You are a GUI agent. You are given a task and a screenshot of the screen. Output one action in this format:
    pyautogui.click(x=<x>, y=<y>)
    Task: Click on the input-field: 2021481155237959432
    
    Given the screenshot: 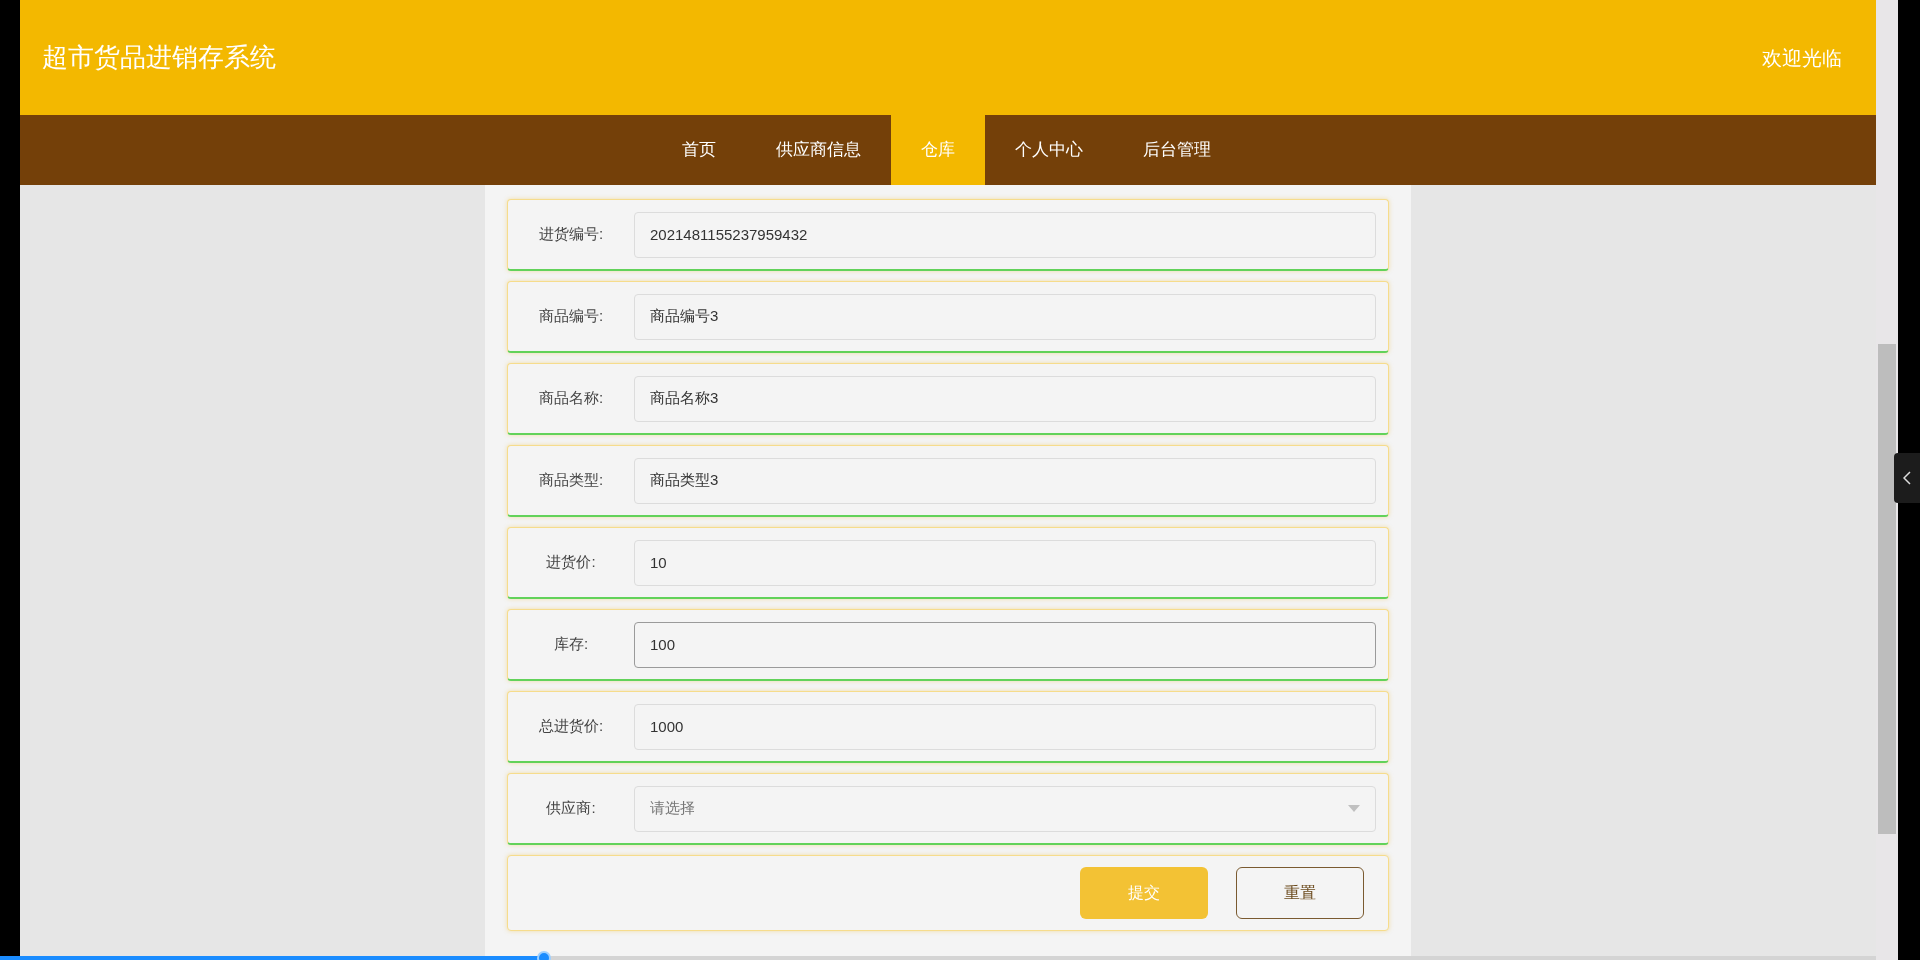 What is the action you would take?
    pyautogui.click(x=1005, y=234)
    